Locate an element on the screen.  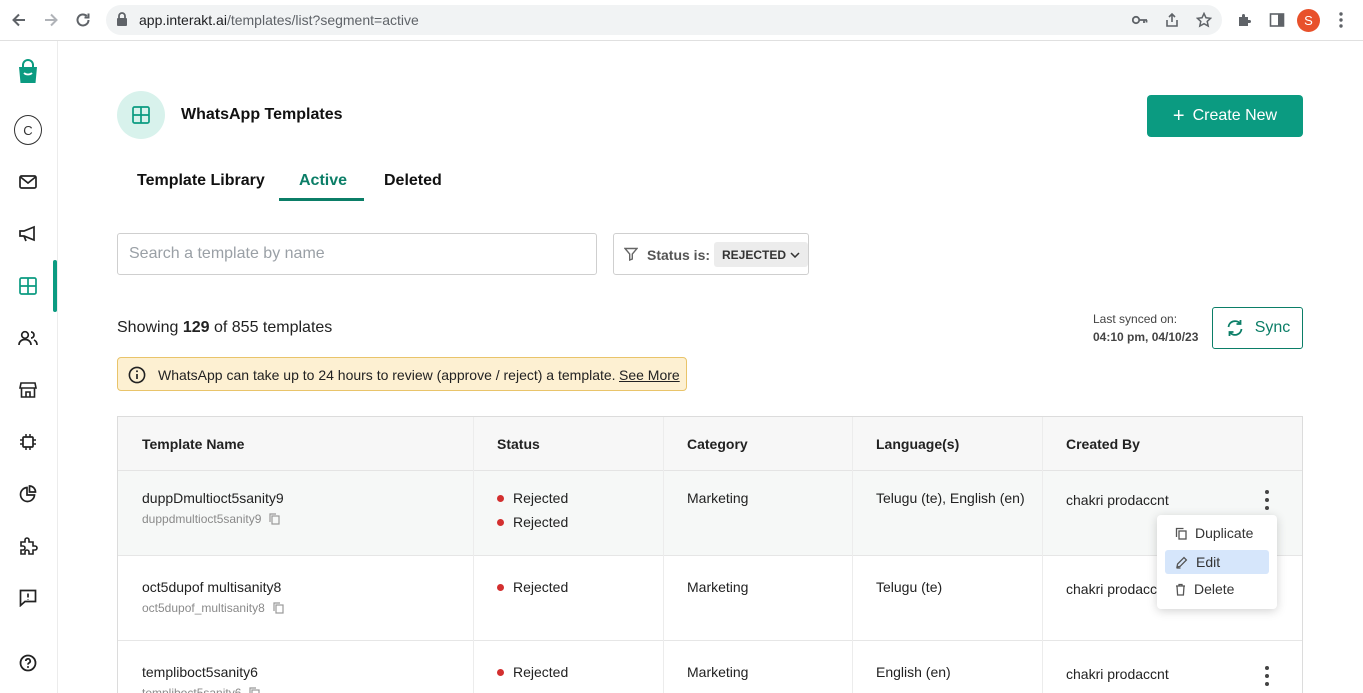
search-input is located at coordinates (357, 254).